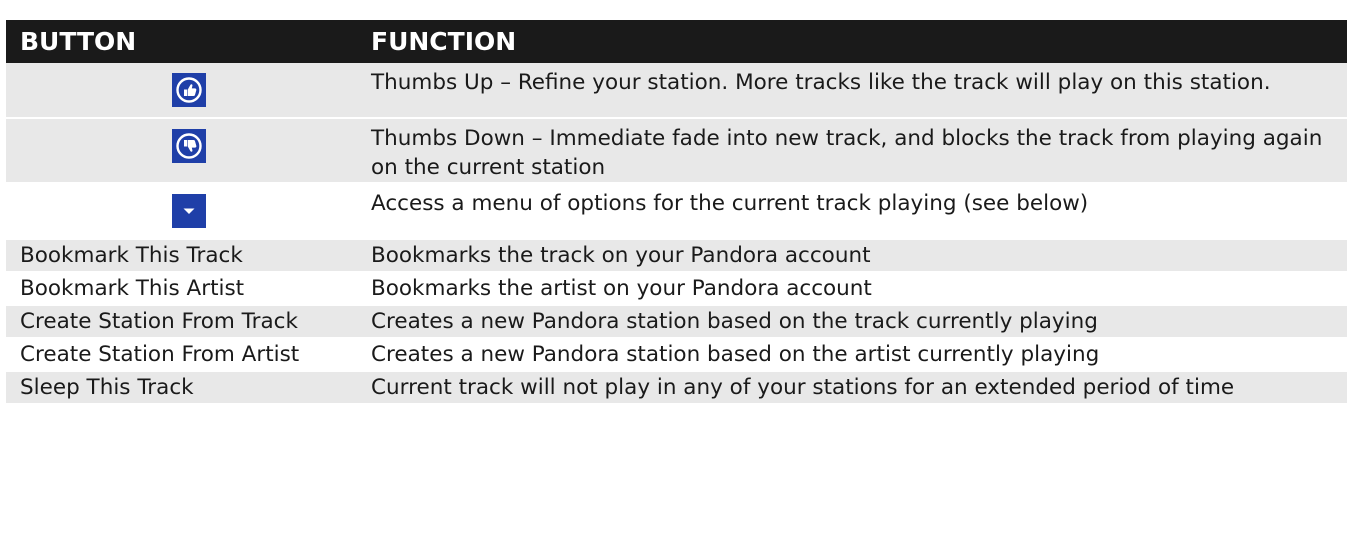 The height and width of the screenshot is (555, 1347). I want to click on button-cell: Bookmark This Track, so click(188, 256).